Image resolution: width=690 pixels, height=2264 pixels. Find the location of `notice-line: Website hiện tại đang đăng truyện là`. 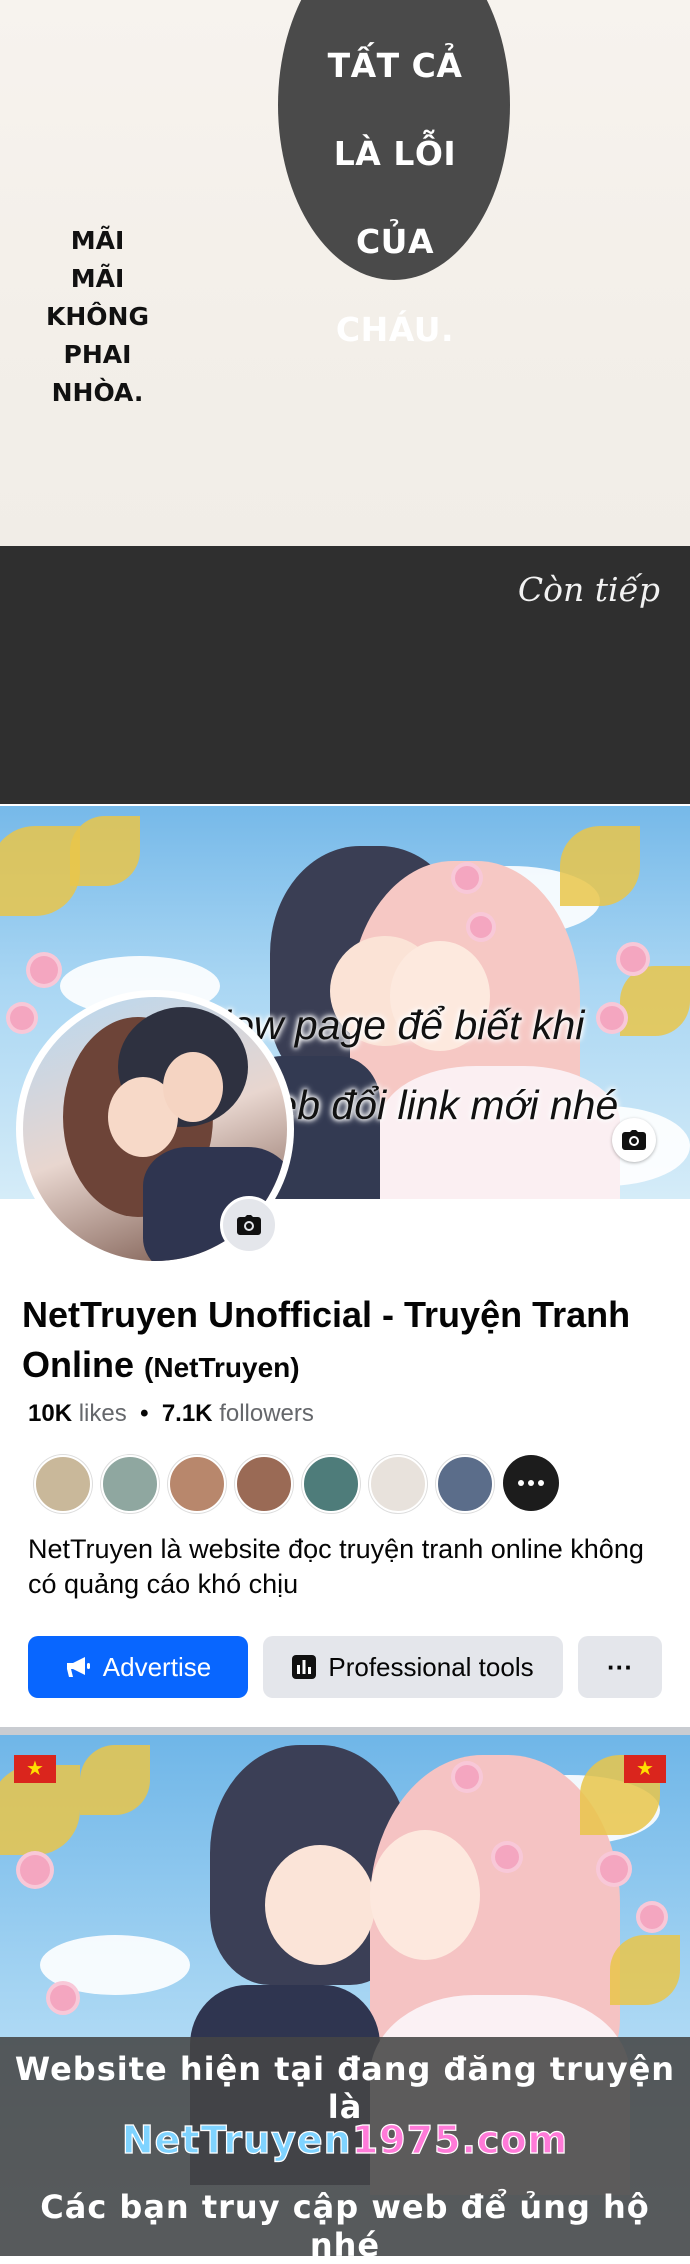

notice-line: Website hiện tại đang đăng truyện là is located at coordinates (345, 2088).